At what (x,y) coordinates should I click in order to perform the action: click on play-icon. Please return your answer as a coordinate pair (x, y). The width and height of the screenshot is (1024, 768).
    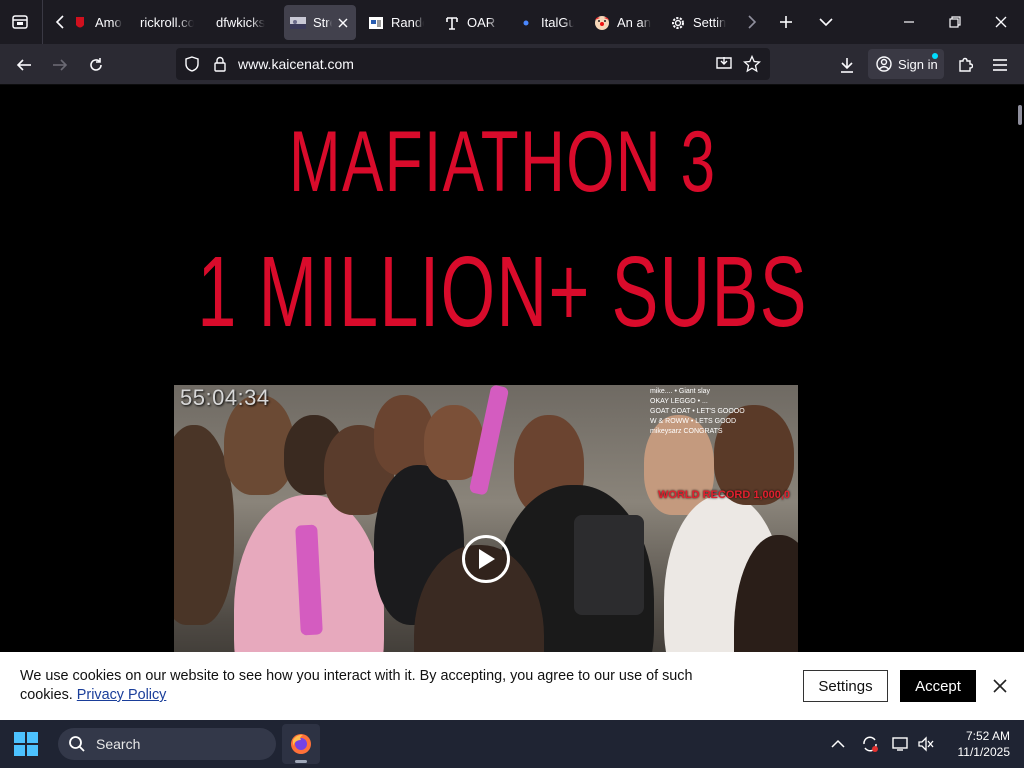
    Looking at the image, I should click on (487, 559).